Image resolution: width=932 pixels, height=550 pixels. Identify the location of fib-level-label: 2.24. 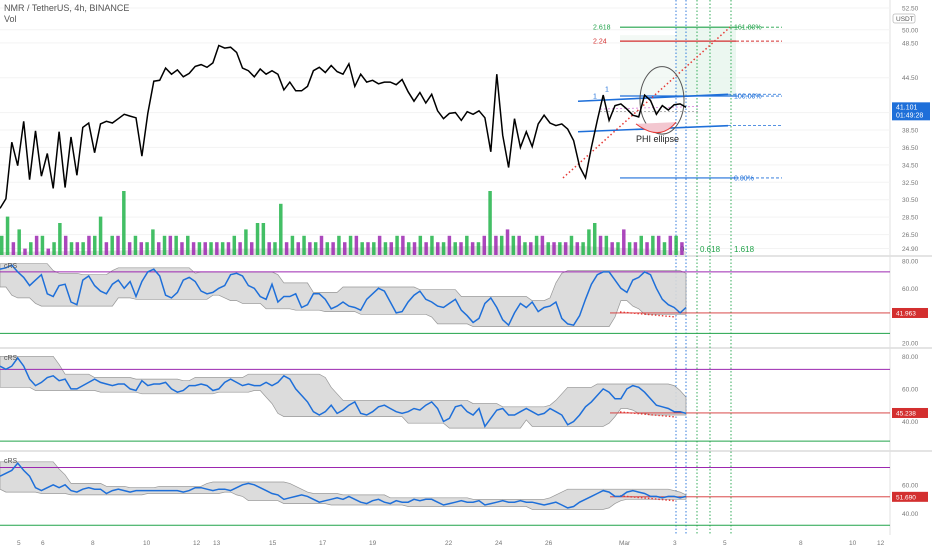
(600, 42).